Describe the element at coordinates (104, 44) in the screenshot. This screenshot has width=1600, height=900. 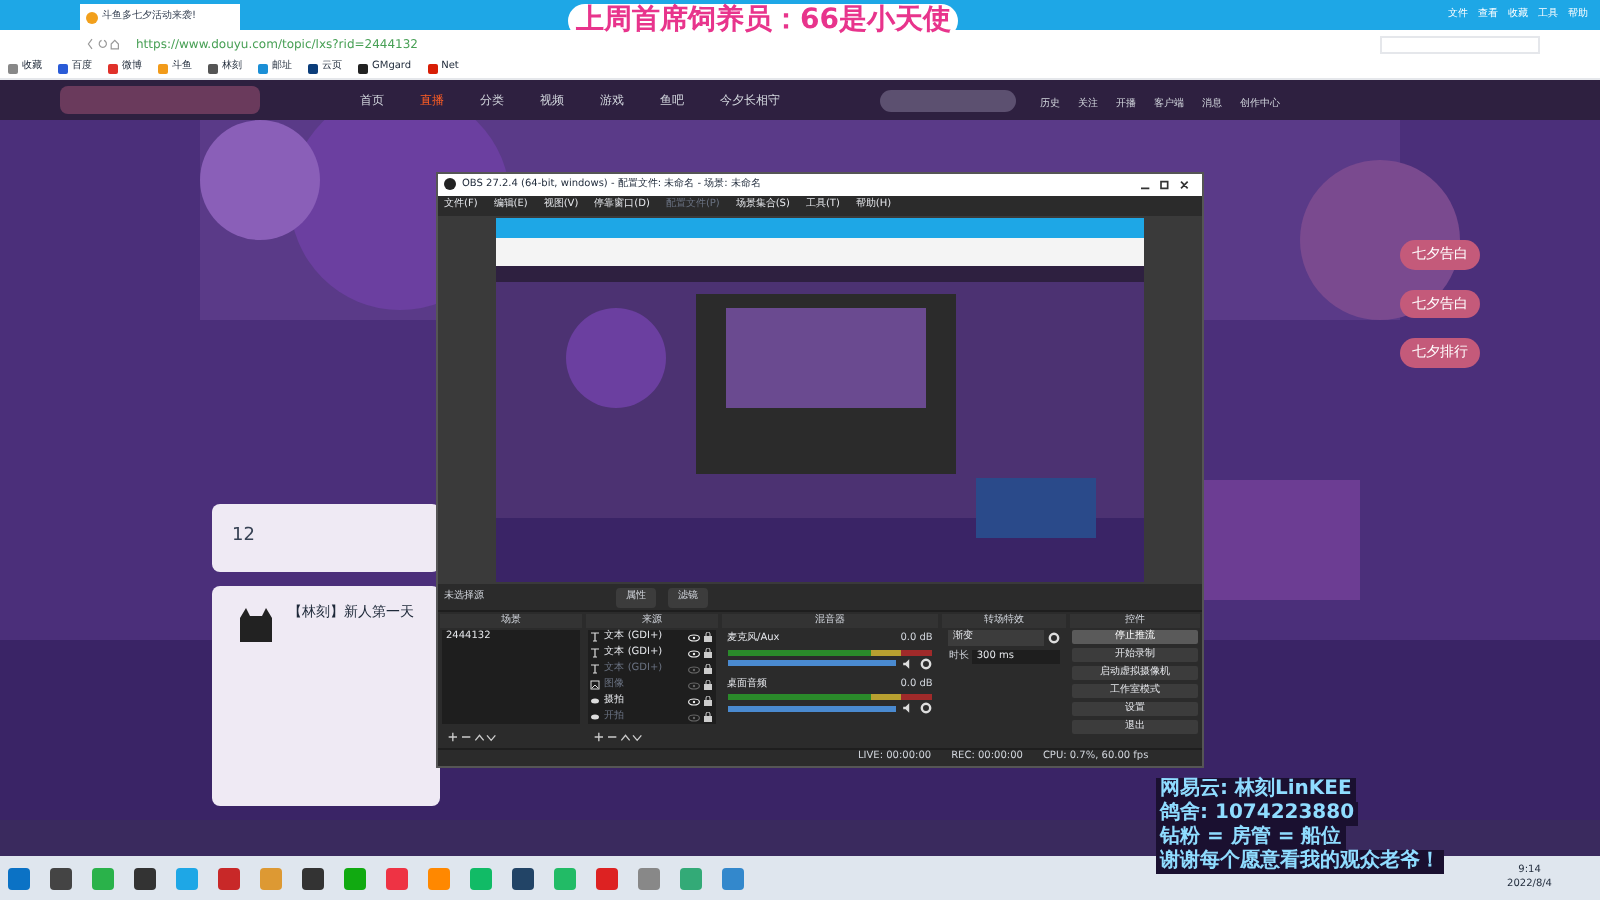
I see `nav-buttons-icon` at that location.